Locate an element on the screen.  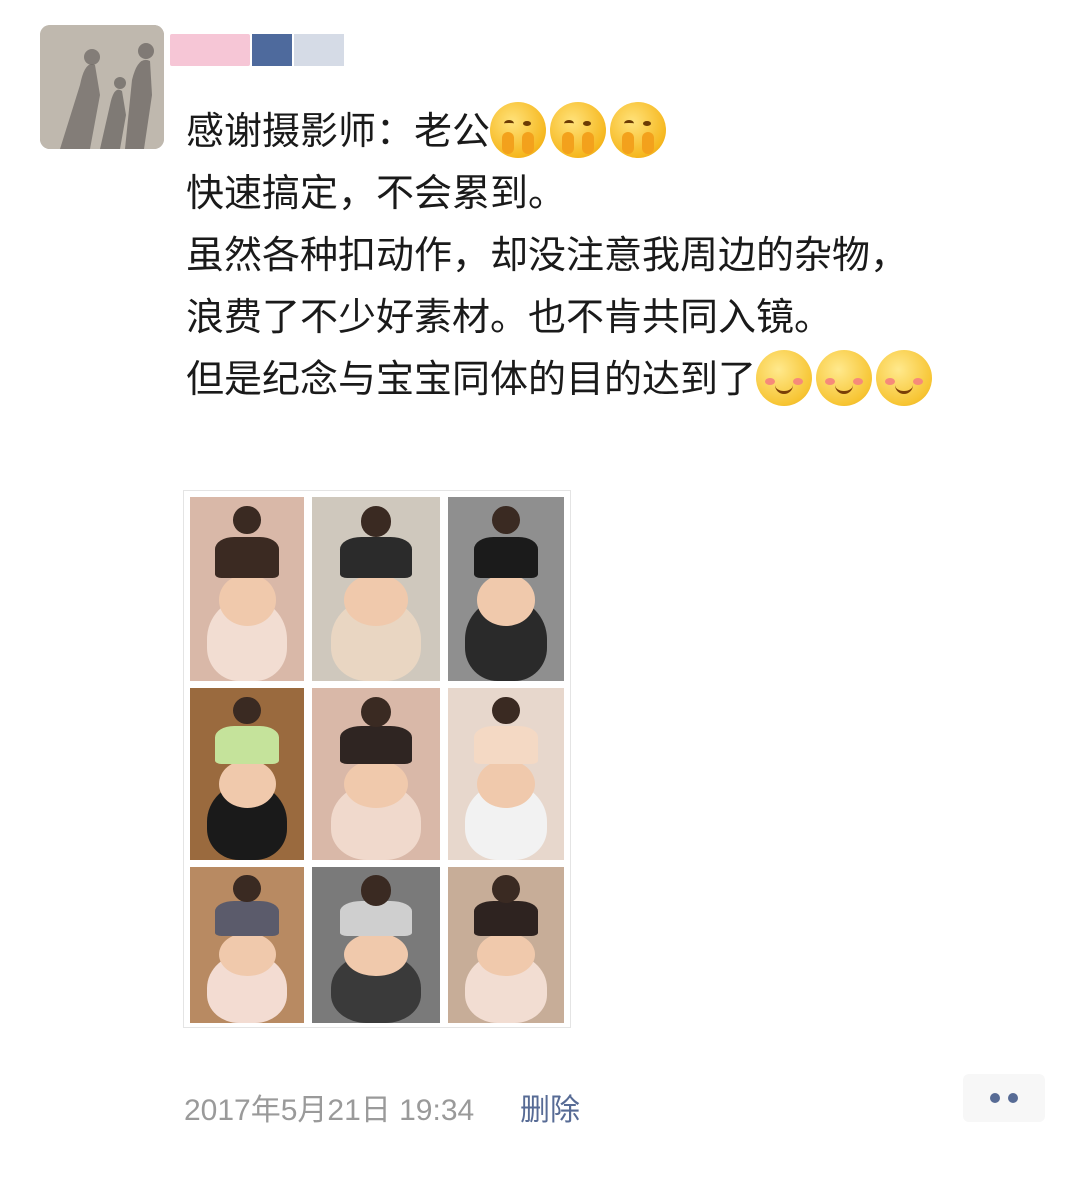
post-line-5: 但是纪念与宝宝同体的目的达到了 is located at coordinates (471, 379).